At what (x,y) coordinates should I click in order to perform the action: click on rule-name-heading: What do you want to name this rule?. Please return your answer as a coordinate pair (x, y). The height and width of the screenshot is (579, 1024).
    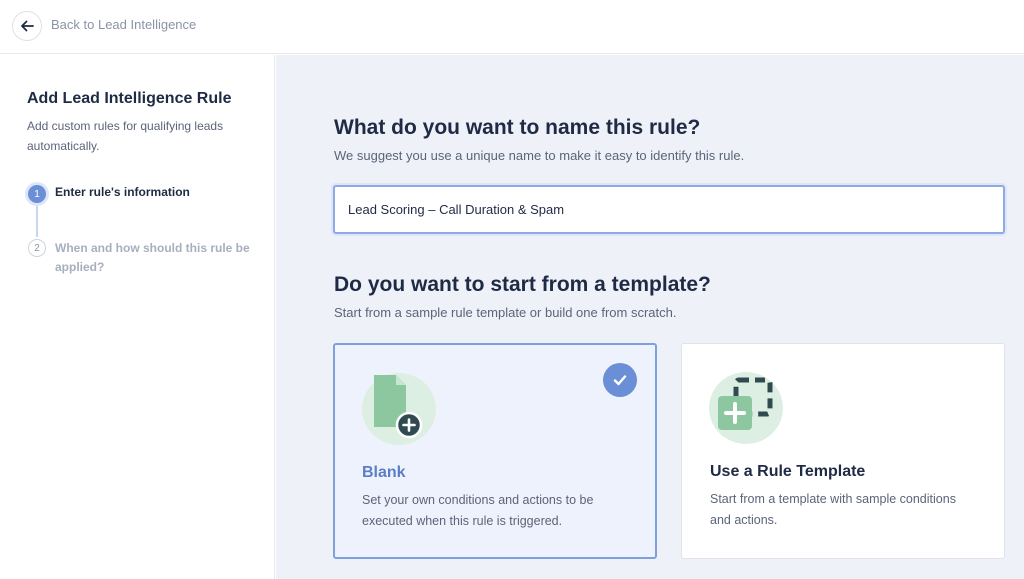
    Looking at the image, I should click on (517, 127).